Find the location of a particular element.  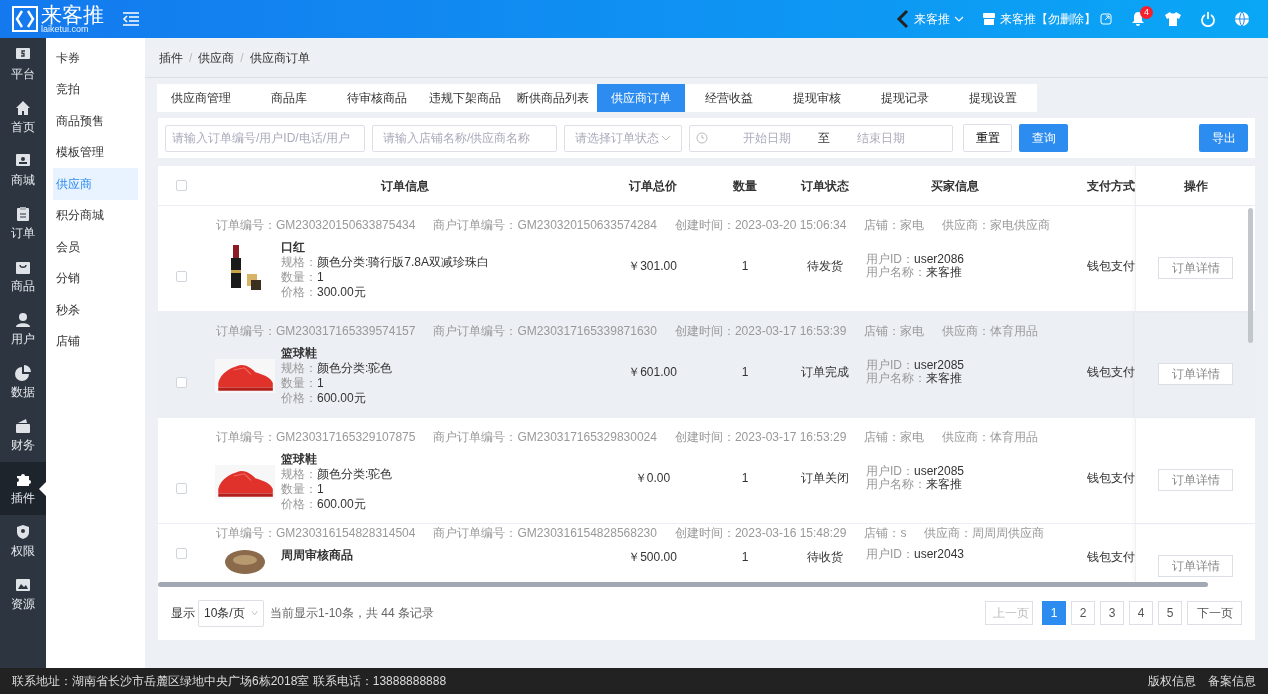

order-total: ￥301.00 is located at coordinates (652, 266).